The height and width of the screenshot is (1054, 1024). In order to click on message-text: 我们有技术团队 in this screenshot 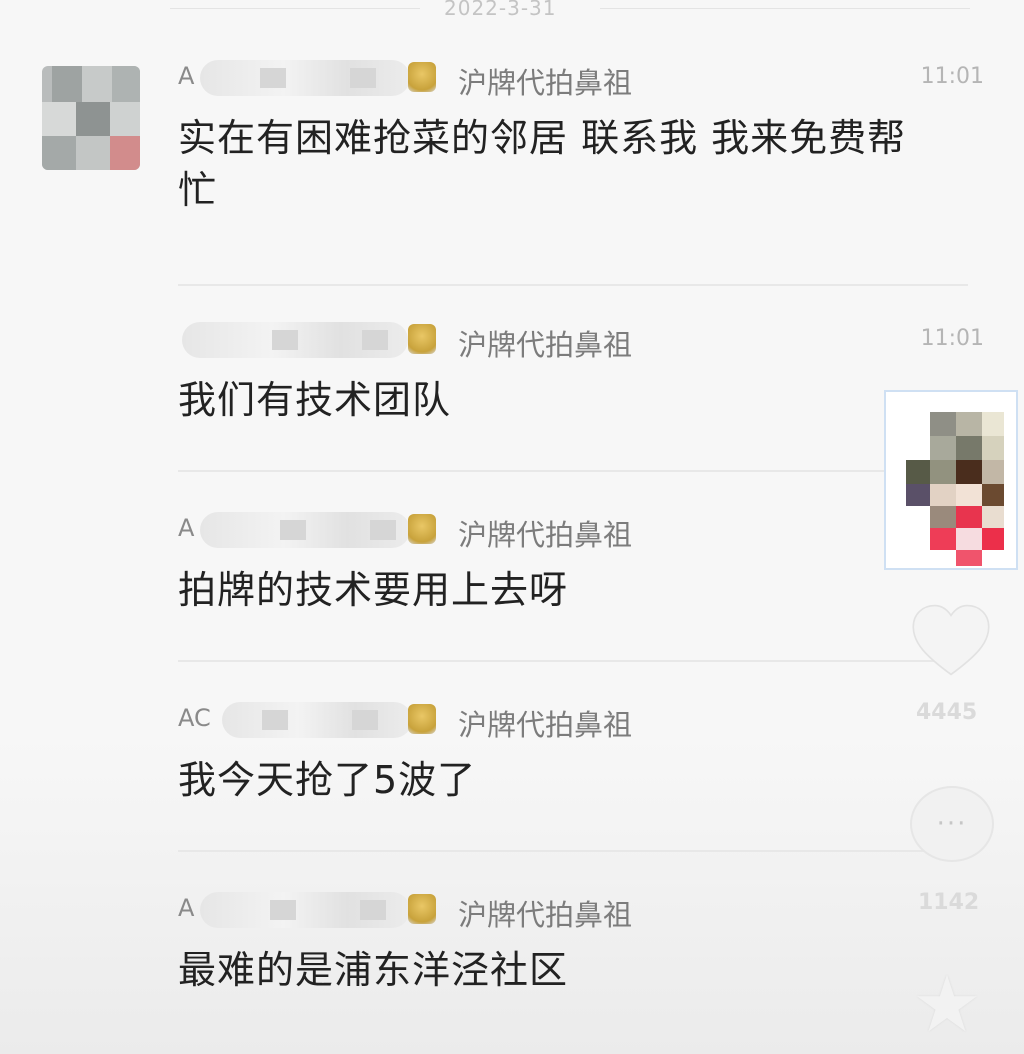, I will do `click(315, 400)`.